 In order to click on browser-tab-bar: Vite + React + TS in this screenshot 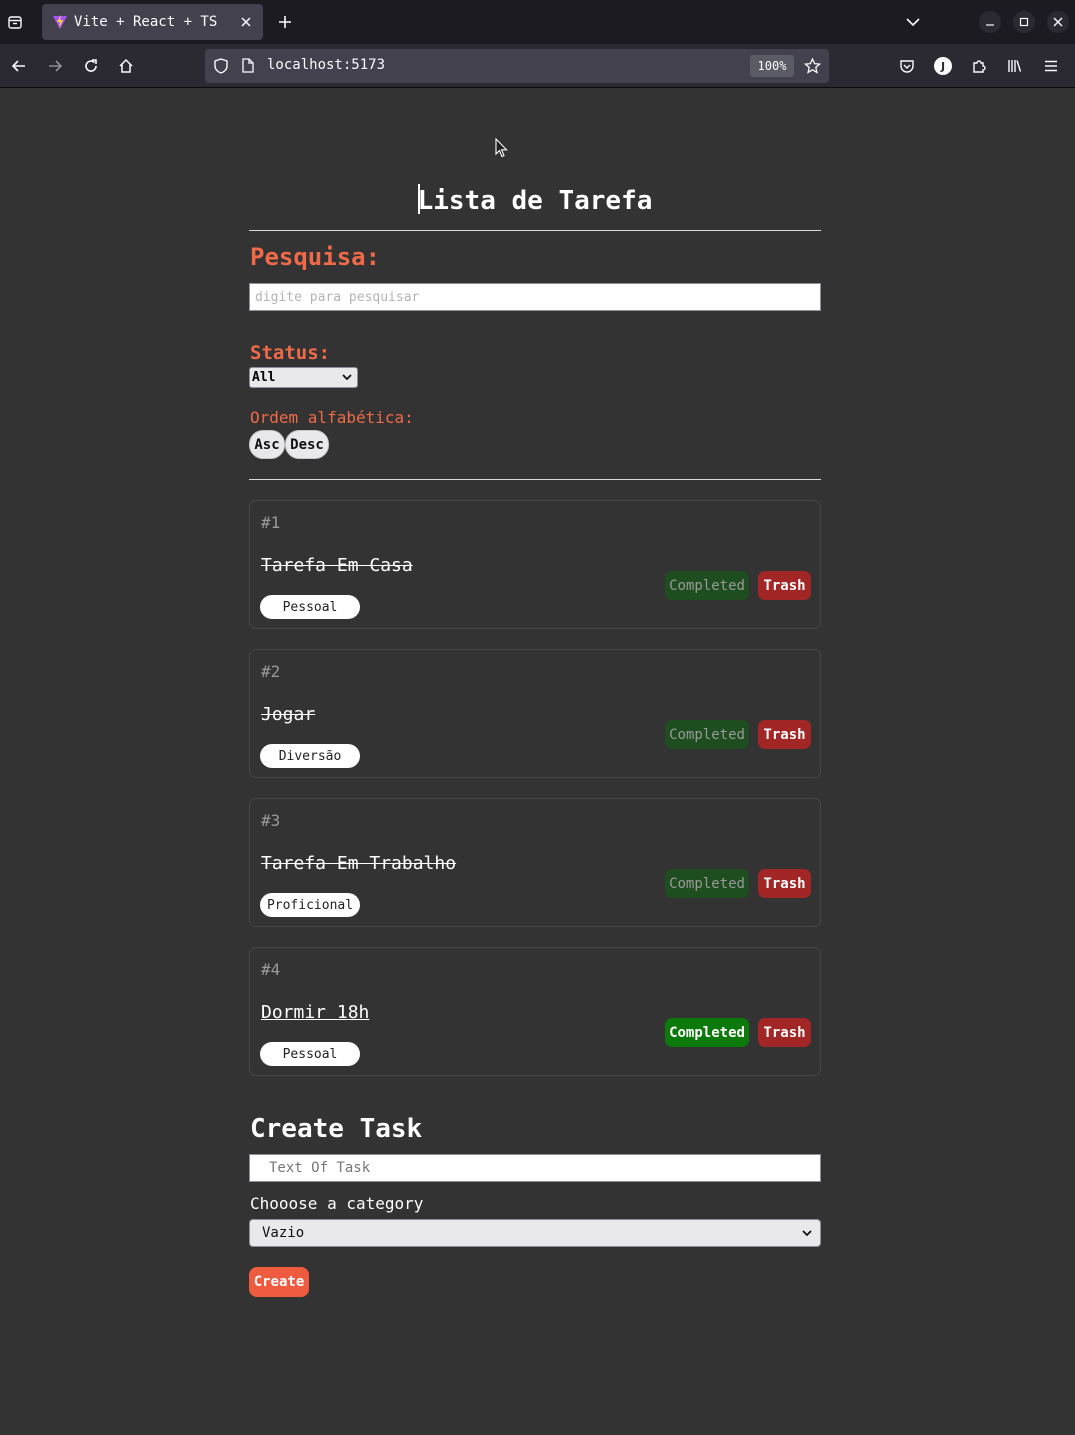, I will do `click(537, 22)`.